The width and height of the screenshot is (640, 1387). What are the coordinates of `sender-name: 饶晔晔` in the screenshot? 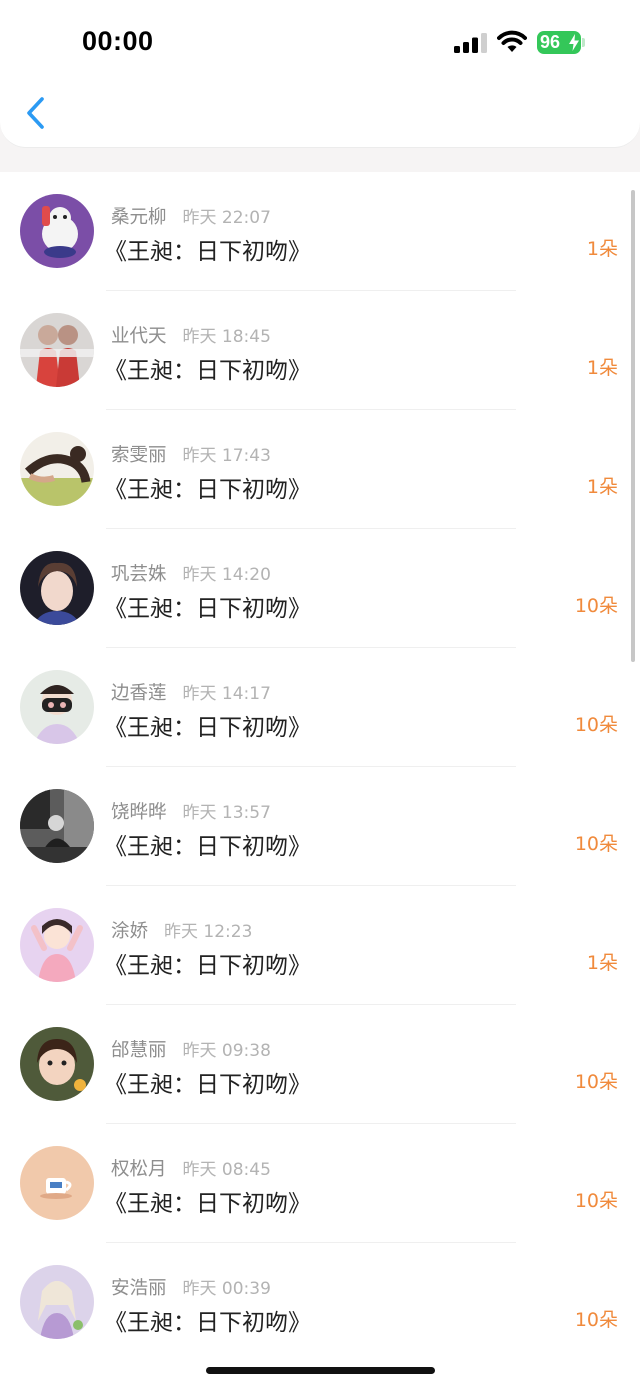 It's located at (139, 812).